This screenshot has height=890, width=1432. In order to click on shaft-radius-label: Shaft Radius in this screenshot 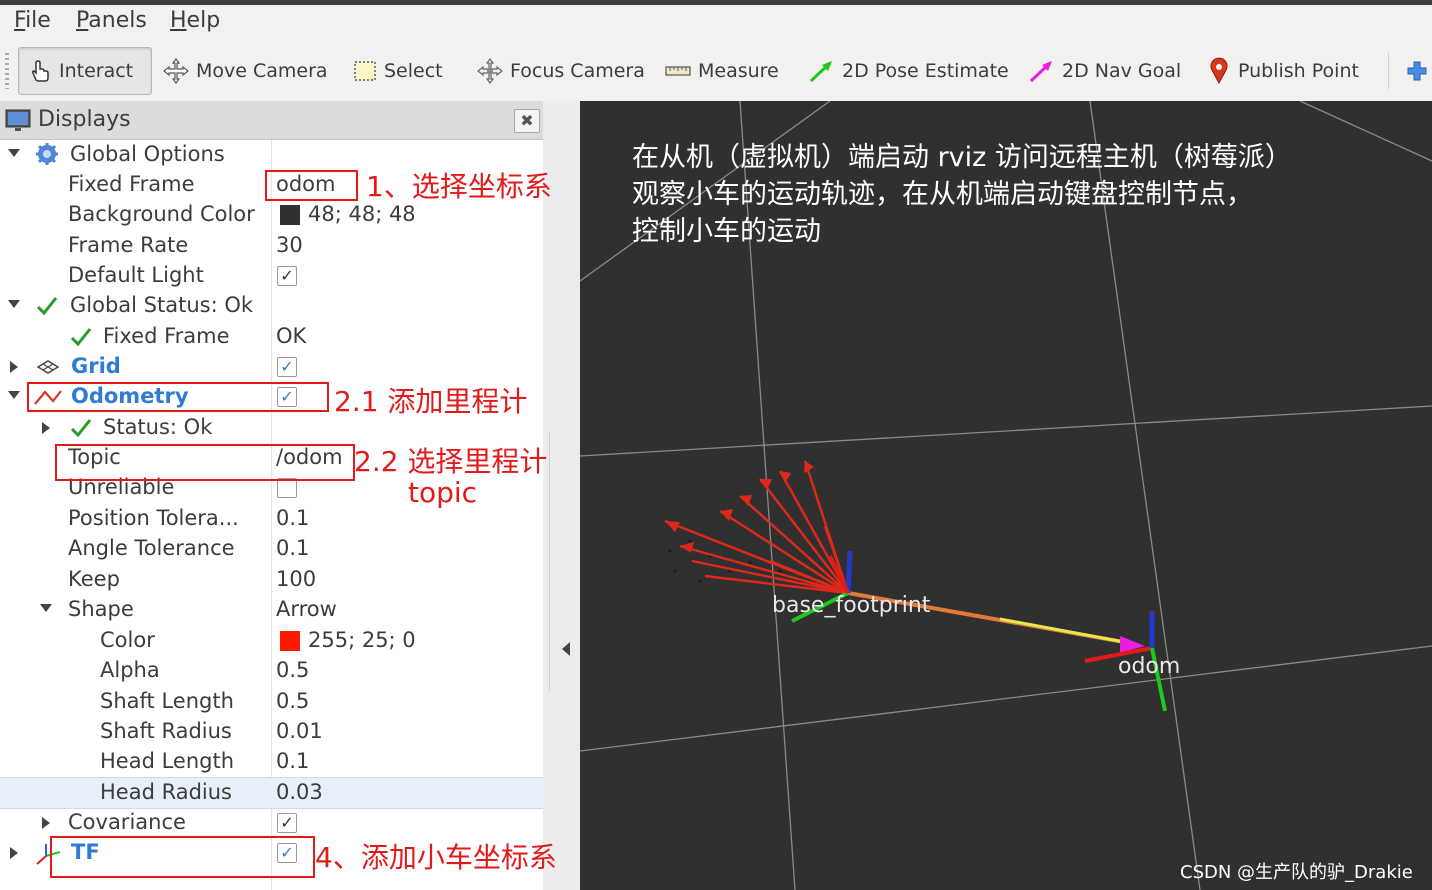, I will do `click(166, 731)`.